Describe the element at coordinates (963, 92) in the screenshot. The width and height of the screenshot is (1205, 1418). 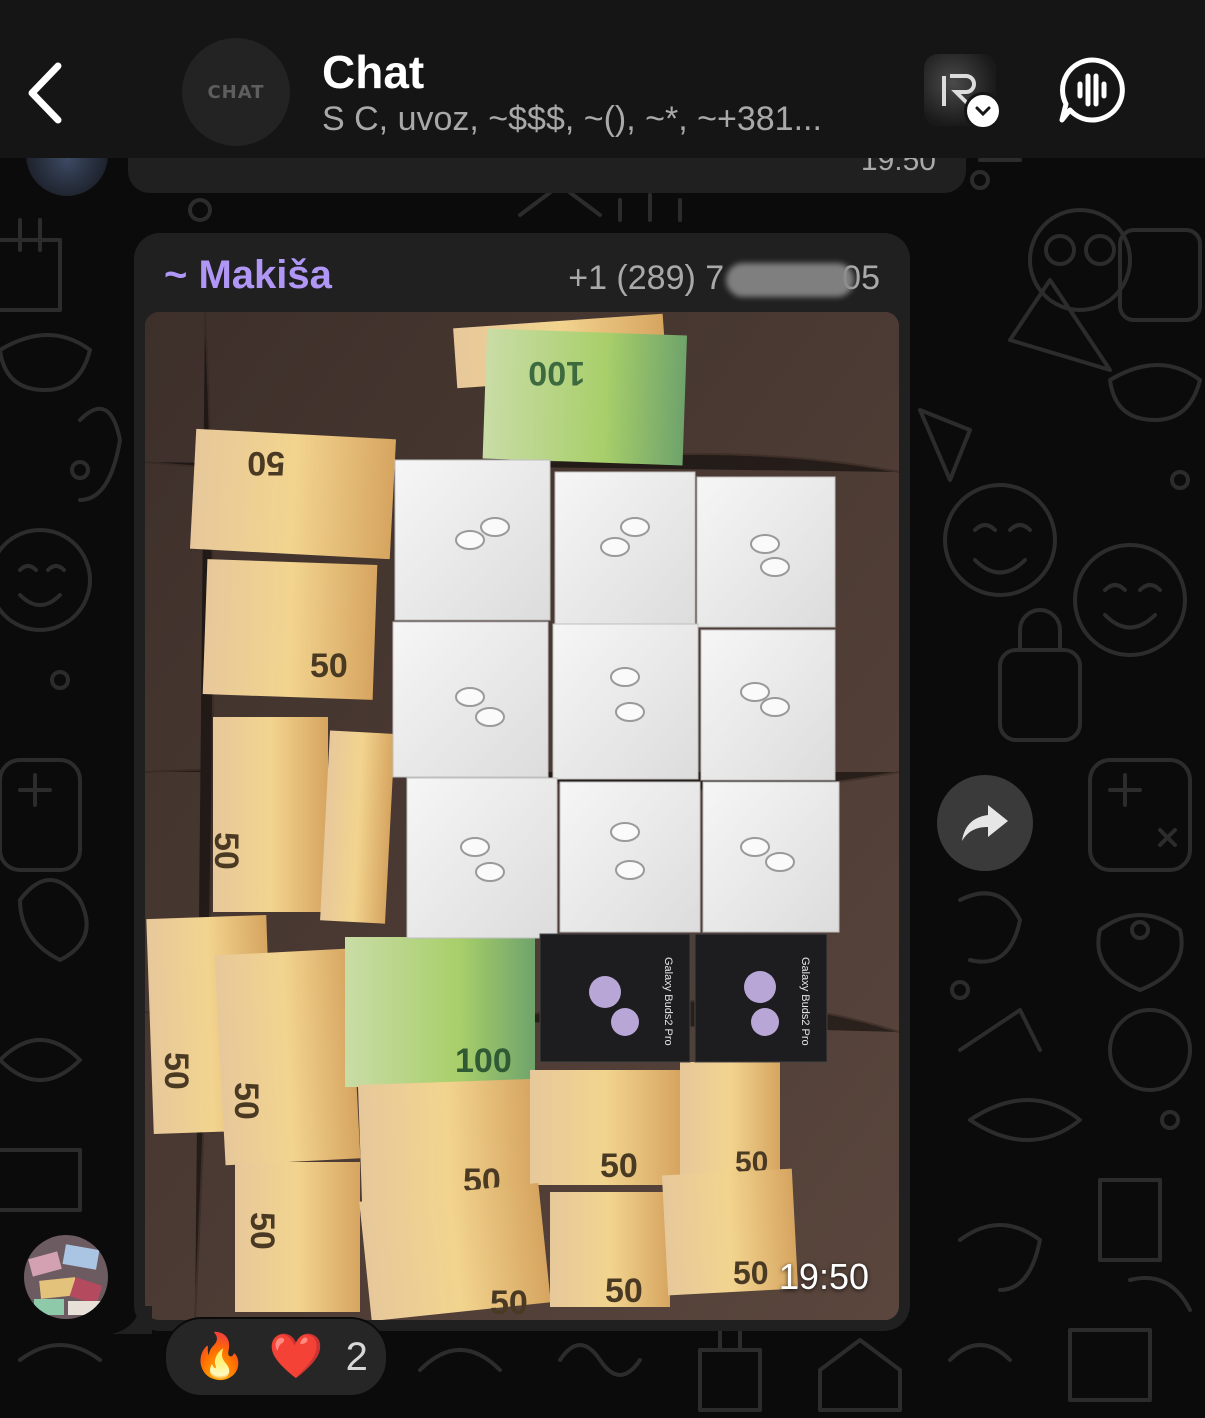
I see `profile-switch-button` at that location.